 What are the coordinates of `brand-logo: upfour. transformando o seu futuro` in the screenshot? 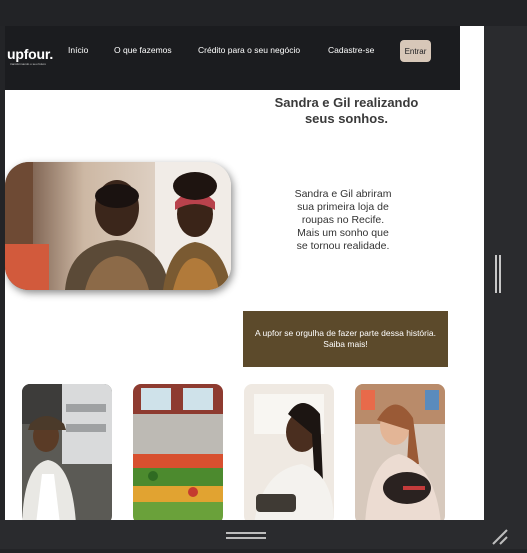 It's located at (35, 57).